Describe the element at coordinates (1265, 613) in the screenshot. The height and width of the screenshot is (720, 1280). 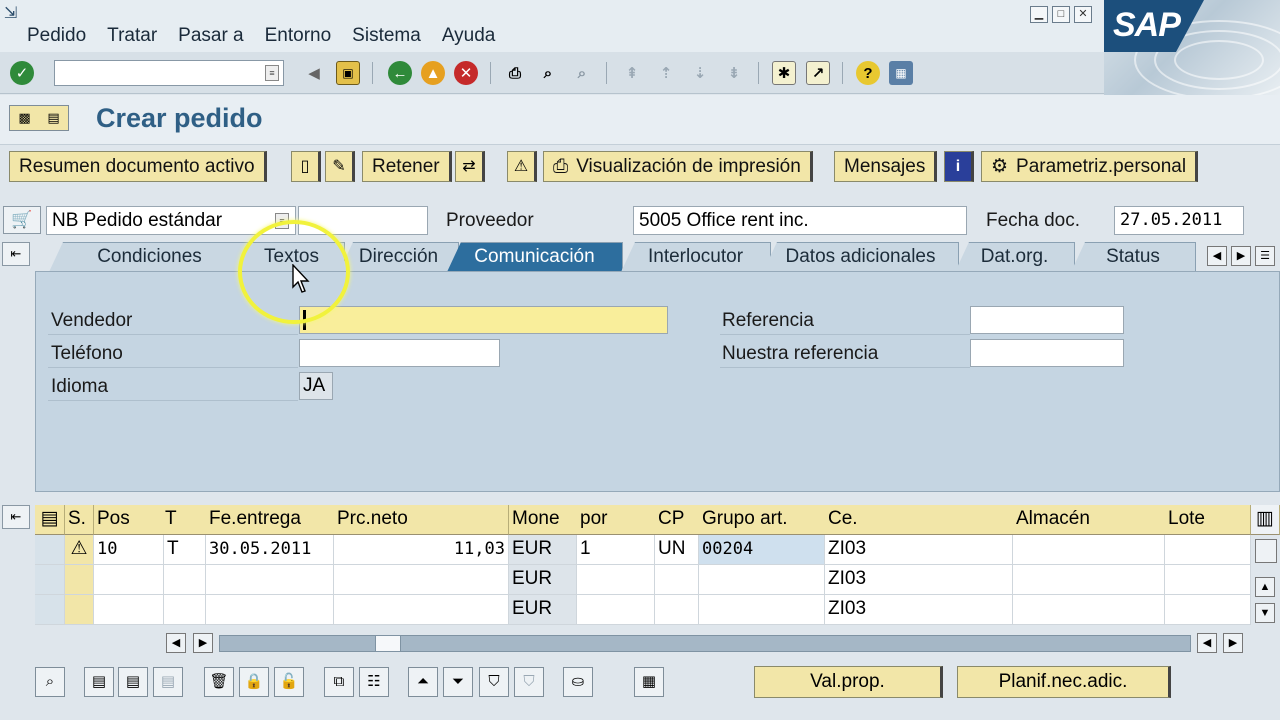
I see `scroll-down-icon: ▼` at that location.